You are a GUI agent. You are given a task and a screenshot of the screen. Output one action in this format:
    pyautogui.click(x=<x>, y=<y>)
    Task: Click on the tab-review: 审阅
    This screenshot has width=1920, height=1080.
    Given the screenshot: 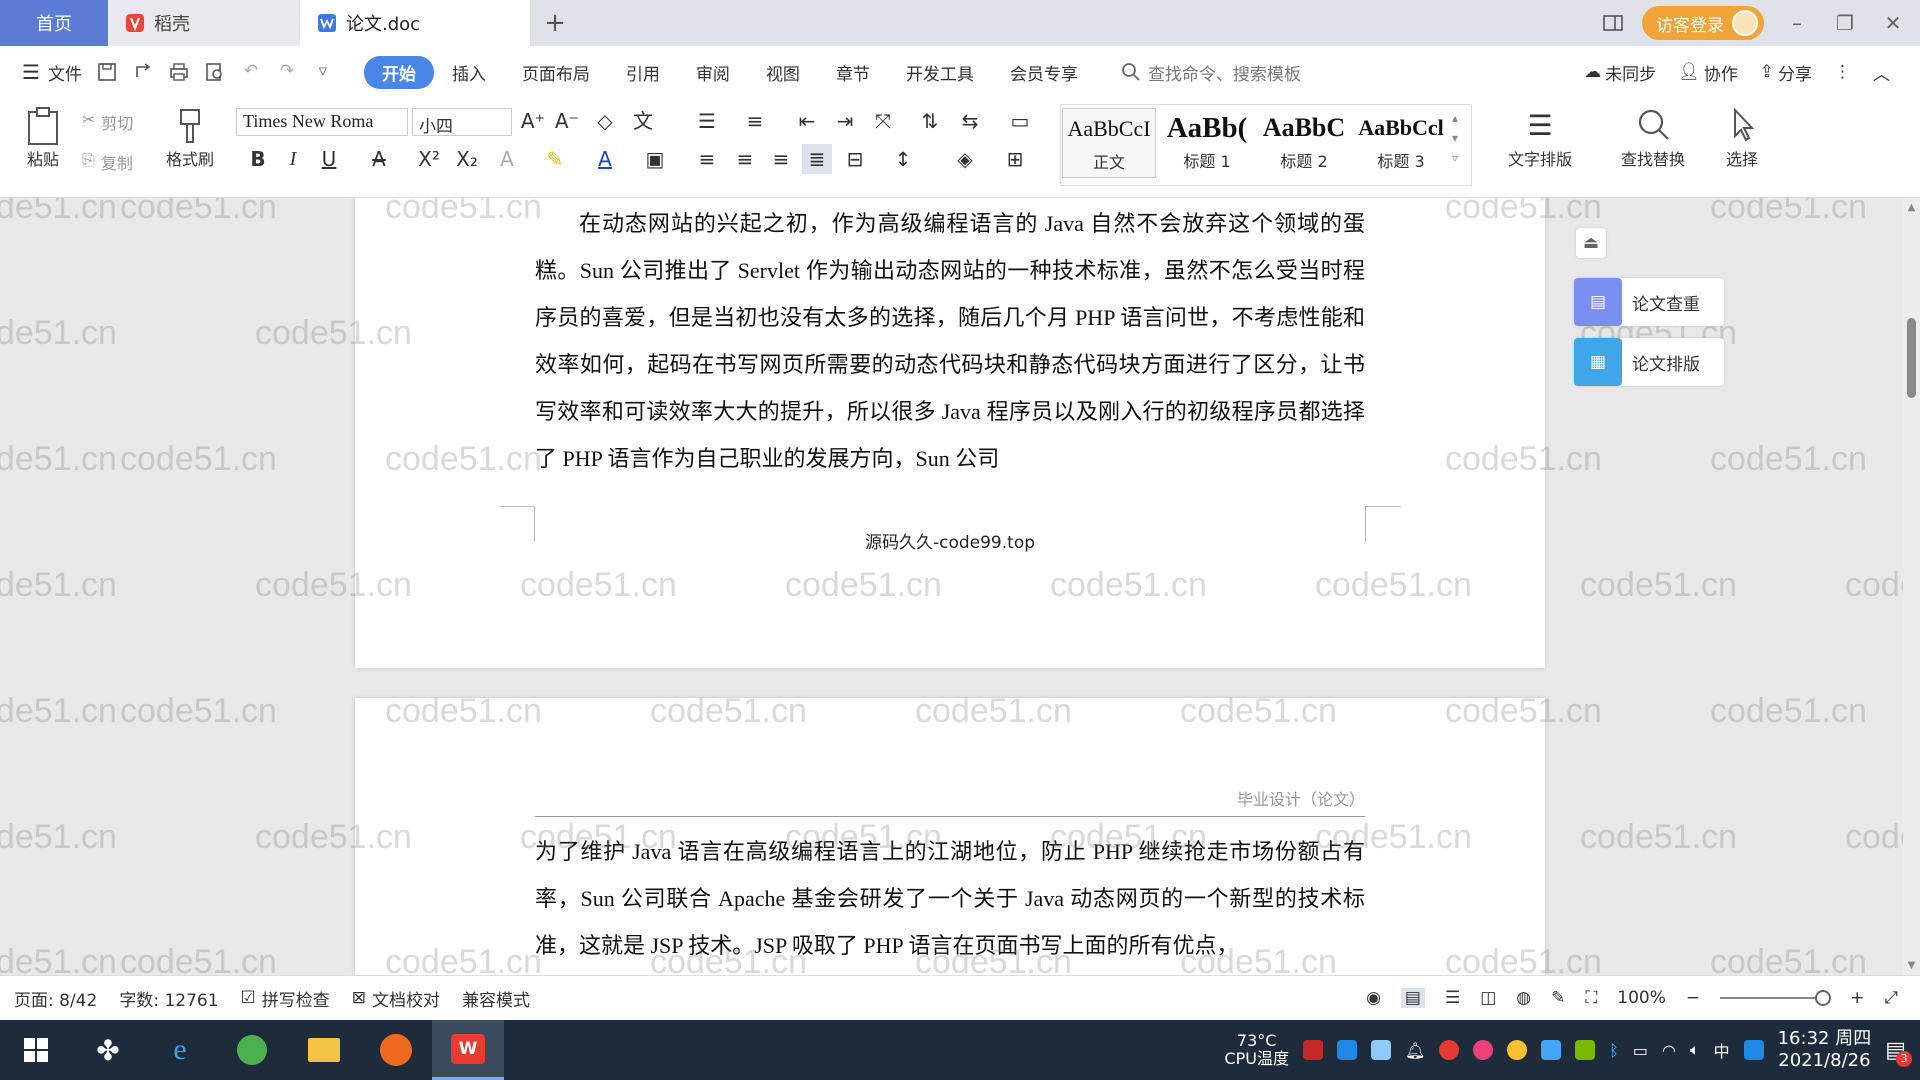 What is the action you would take?
    pyautogui.click(x=713, y=72)
    